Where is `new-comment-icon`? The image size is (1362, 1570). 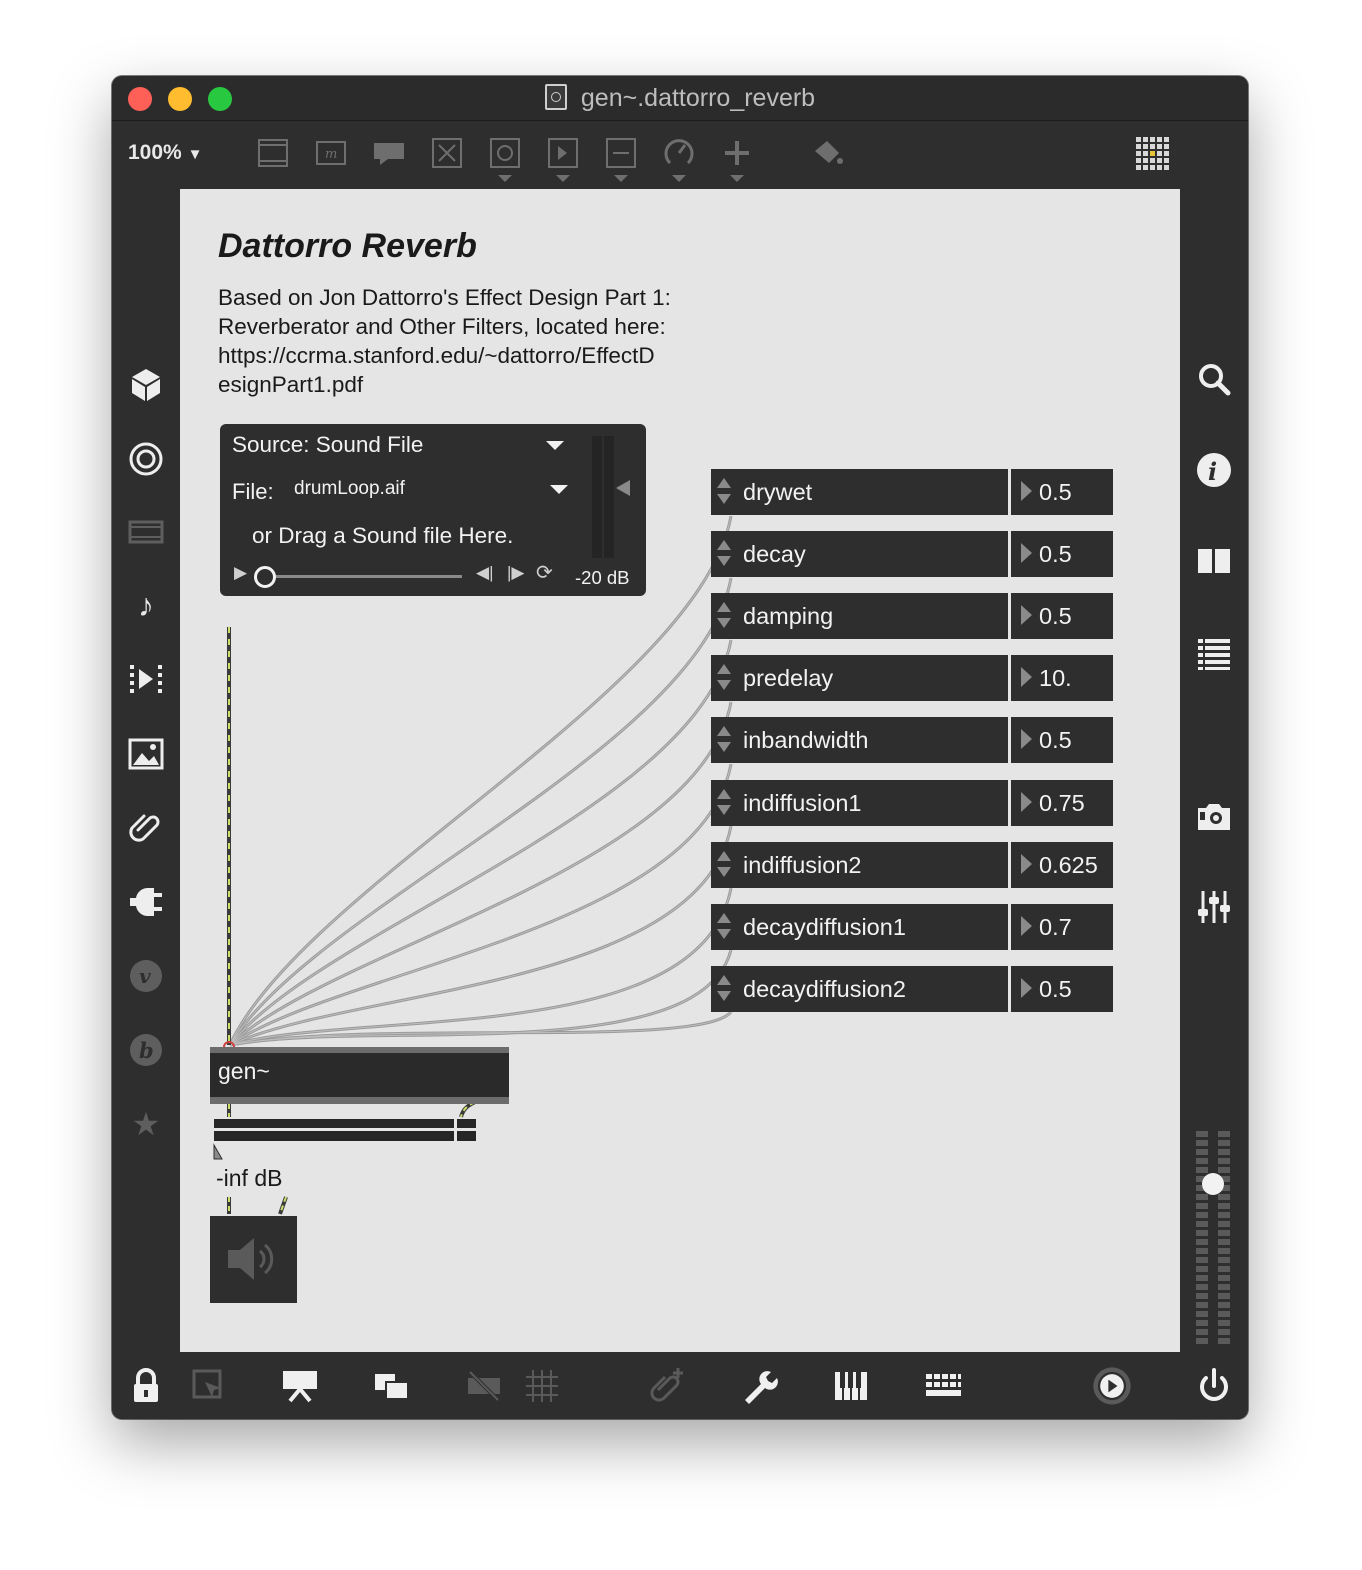 new-comment-icon is located at coordinates (389, 153).